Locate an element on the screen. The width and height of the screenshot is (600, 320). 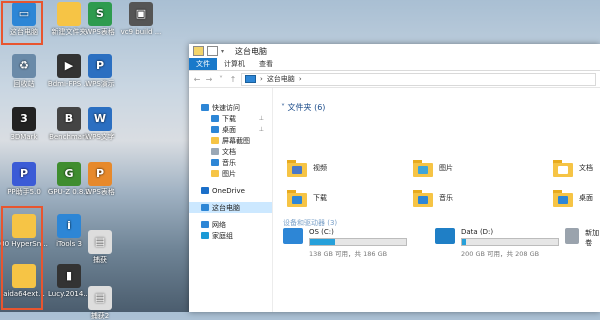
nav-item: 音乐 is located at coordinates (230, 162).